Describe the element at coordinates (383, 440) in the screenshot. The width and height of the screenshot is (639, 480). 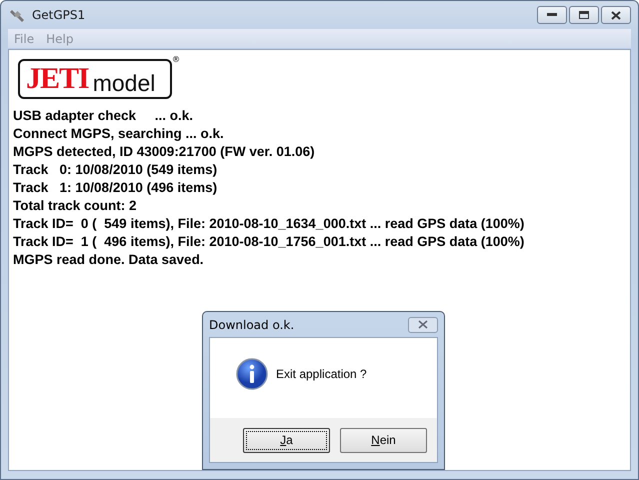
I see `dialog-button: Nein` at that location.